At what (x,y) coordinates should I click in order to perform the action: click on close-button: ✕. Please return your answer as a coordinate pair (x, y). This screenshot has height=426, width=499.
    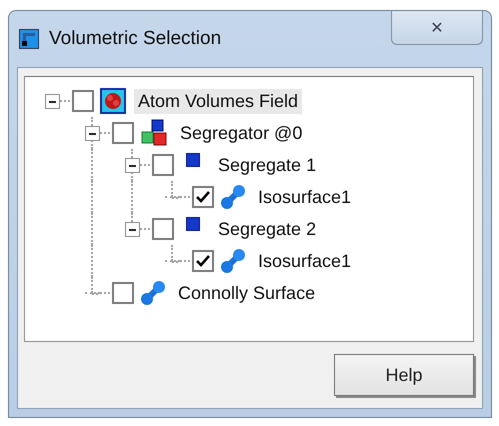
    Looking at the image, I should click on (437, 28).